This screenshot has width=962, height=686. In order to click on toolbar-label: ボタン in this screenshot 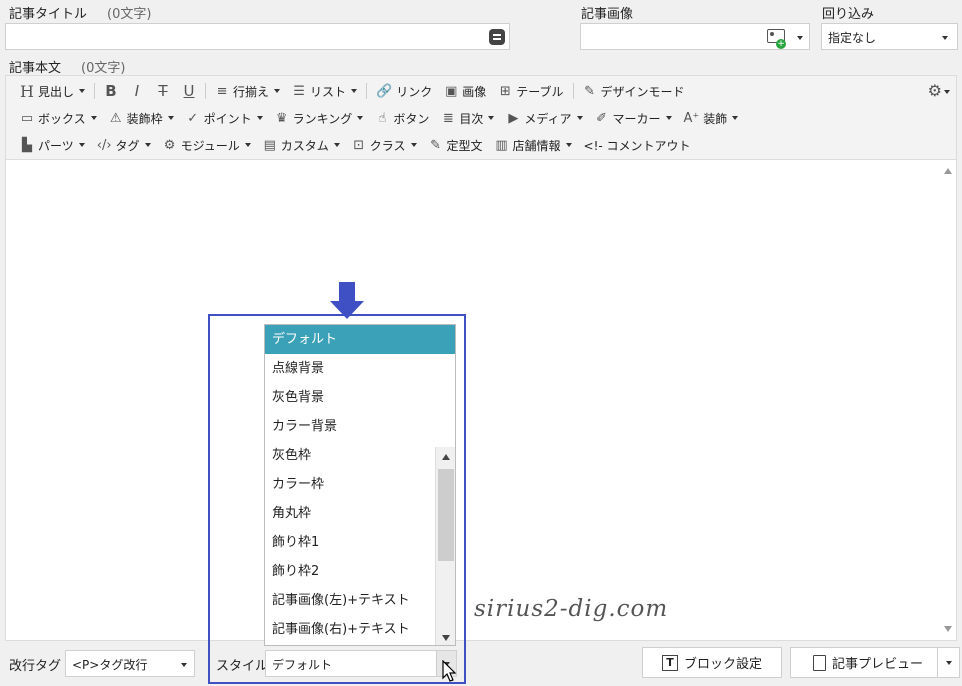, I will do `click(411, 118)`.